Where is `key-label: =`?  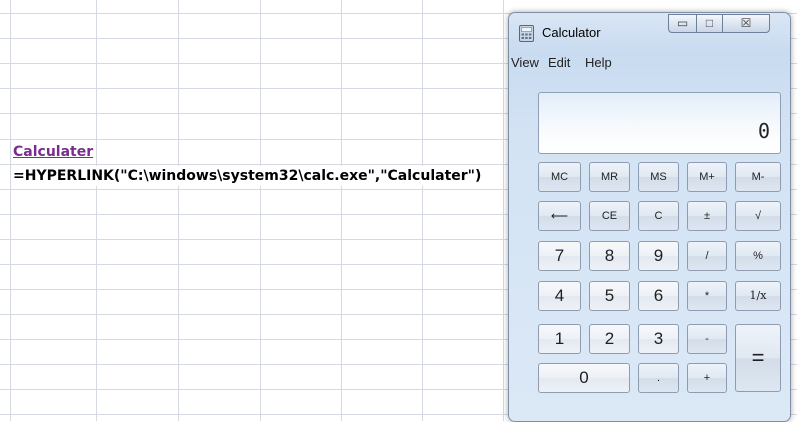
key-label: = is located at coordinates (758, 357).